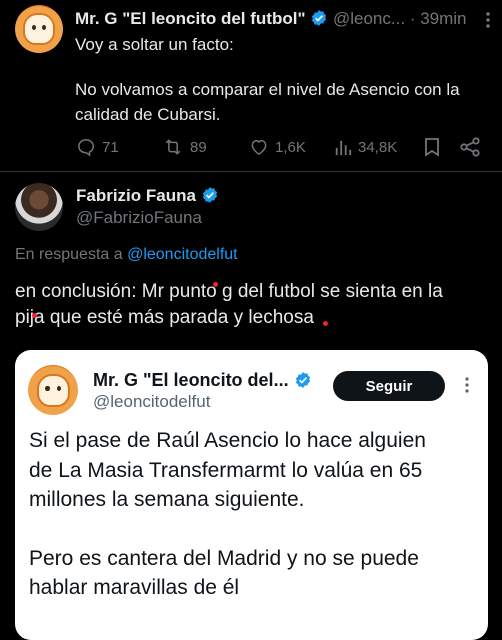 This screenshot has width=502, height=640. I want to click on bookmark-icon, so click(432, 147).